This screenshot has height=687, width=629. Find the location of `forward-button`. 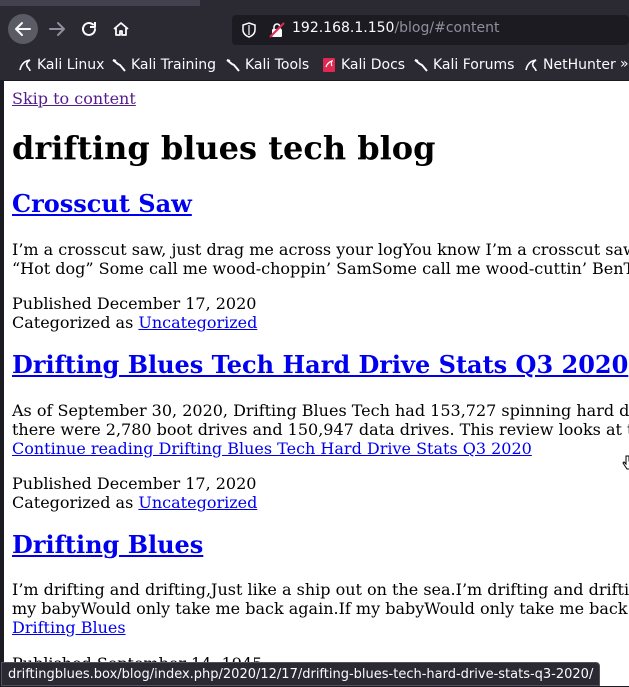

forward-button is located at coordinates (57, 29).